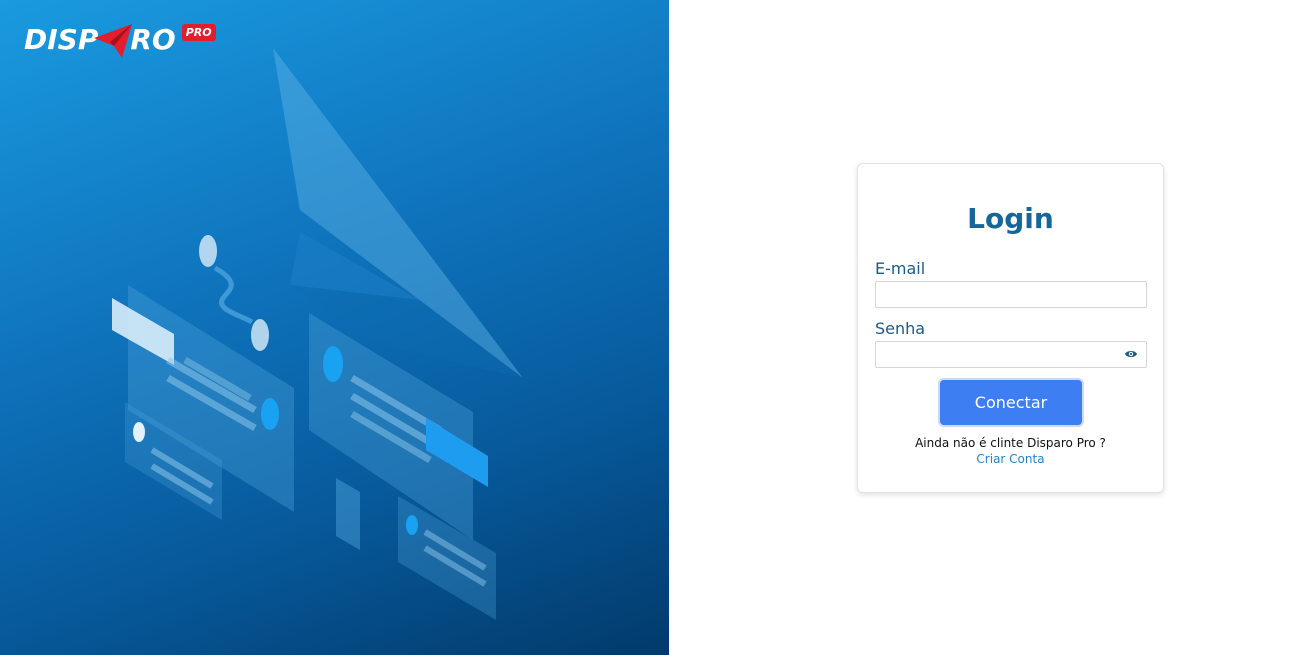 The height and width of the screenshot is (655, 1300). I want to click on email-field, so click(1011, 294).